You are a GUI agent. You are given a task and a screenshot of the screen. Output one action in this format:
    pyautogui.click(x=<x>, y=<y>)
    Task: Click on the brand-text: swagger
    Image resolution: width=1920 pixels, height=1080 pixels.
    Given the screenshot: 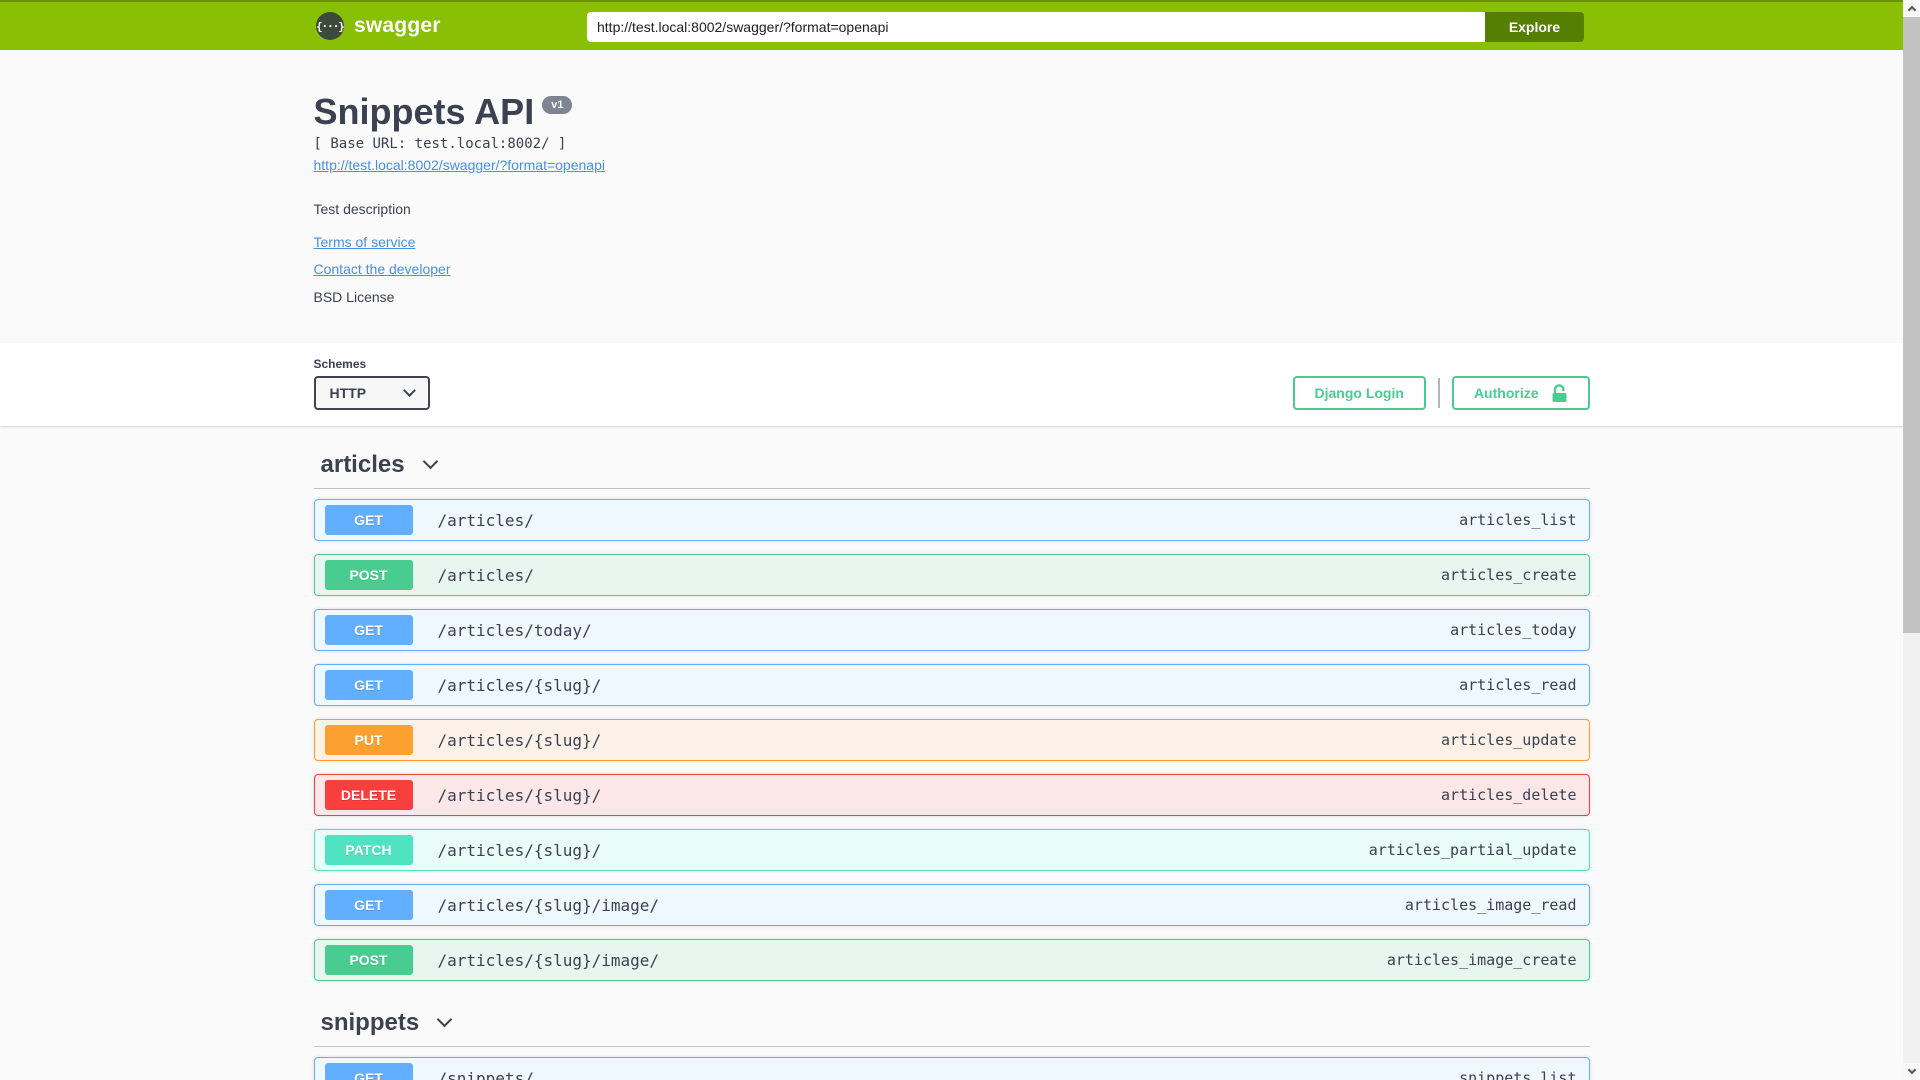 What is the action you would take?
    pyautogui.click(x=397, y=25)
    